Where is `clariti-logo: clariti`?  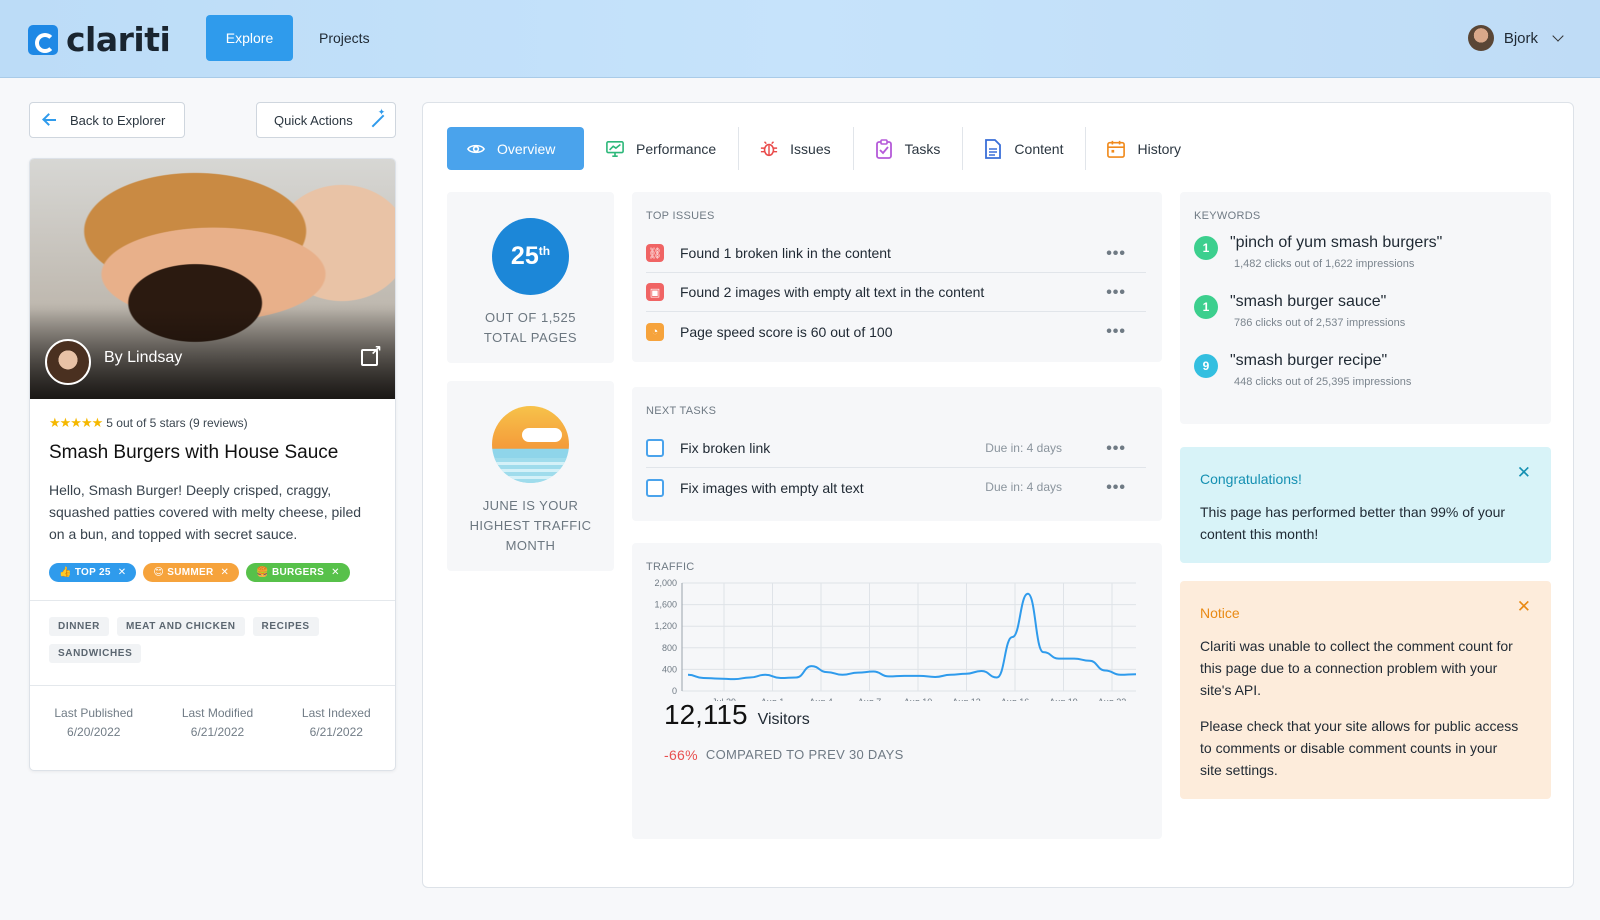
clariti-logo: clariti is located at coordinates (99, 39).